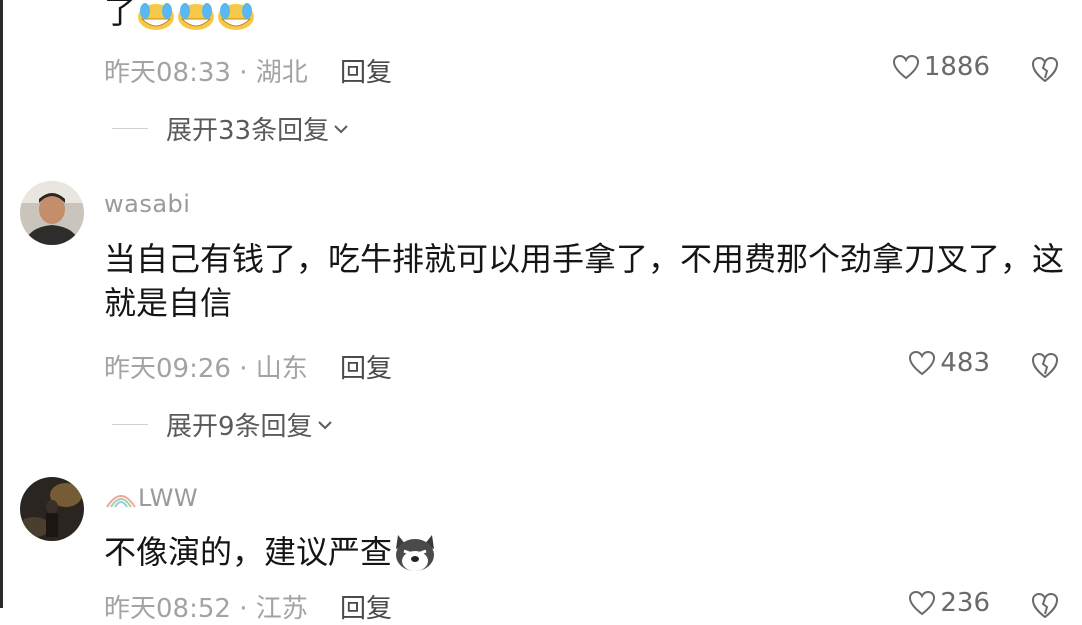  Describe the element at coordinates (167, 73) in the screenshot. I see `comment-time: 昨天08:33` at that location.